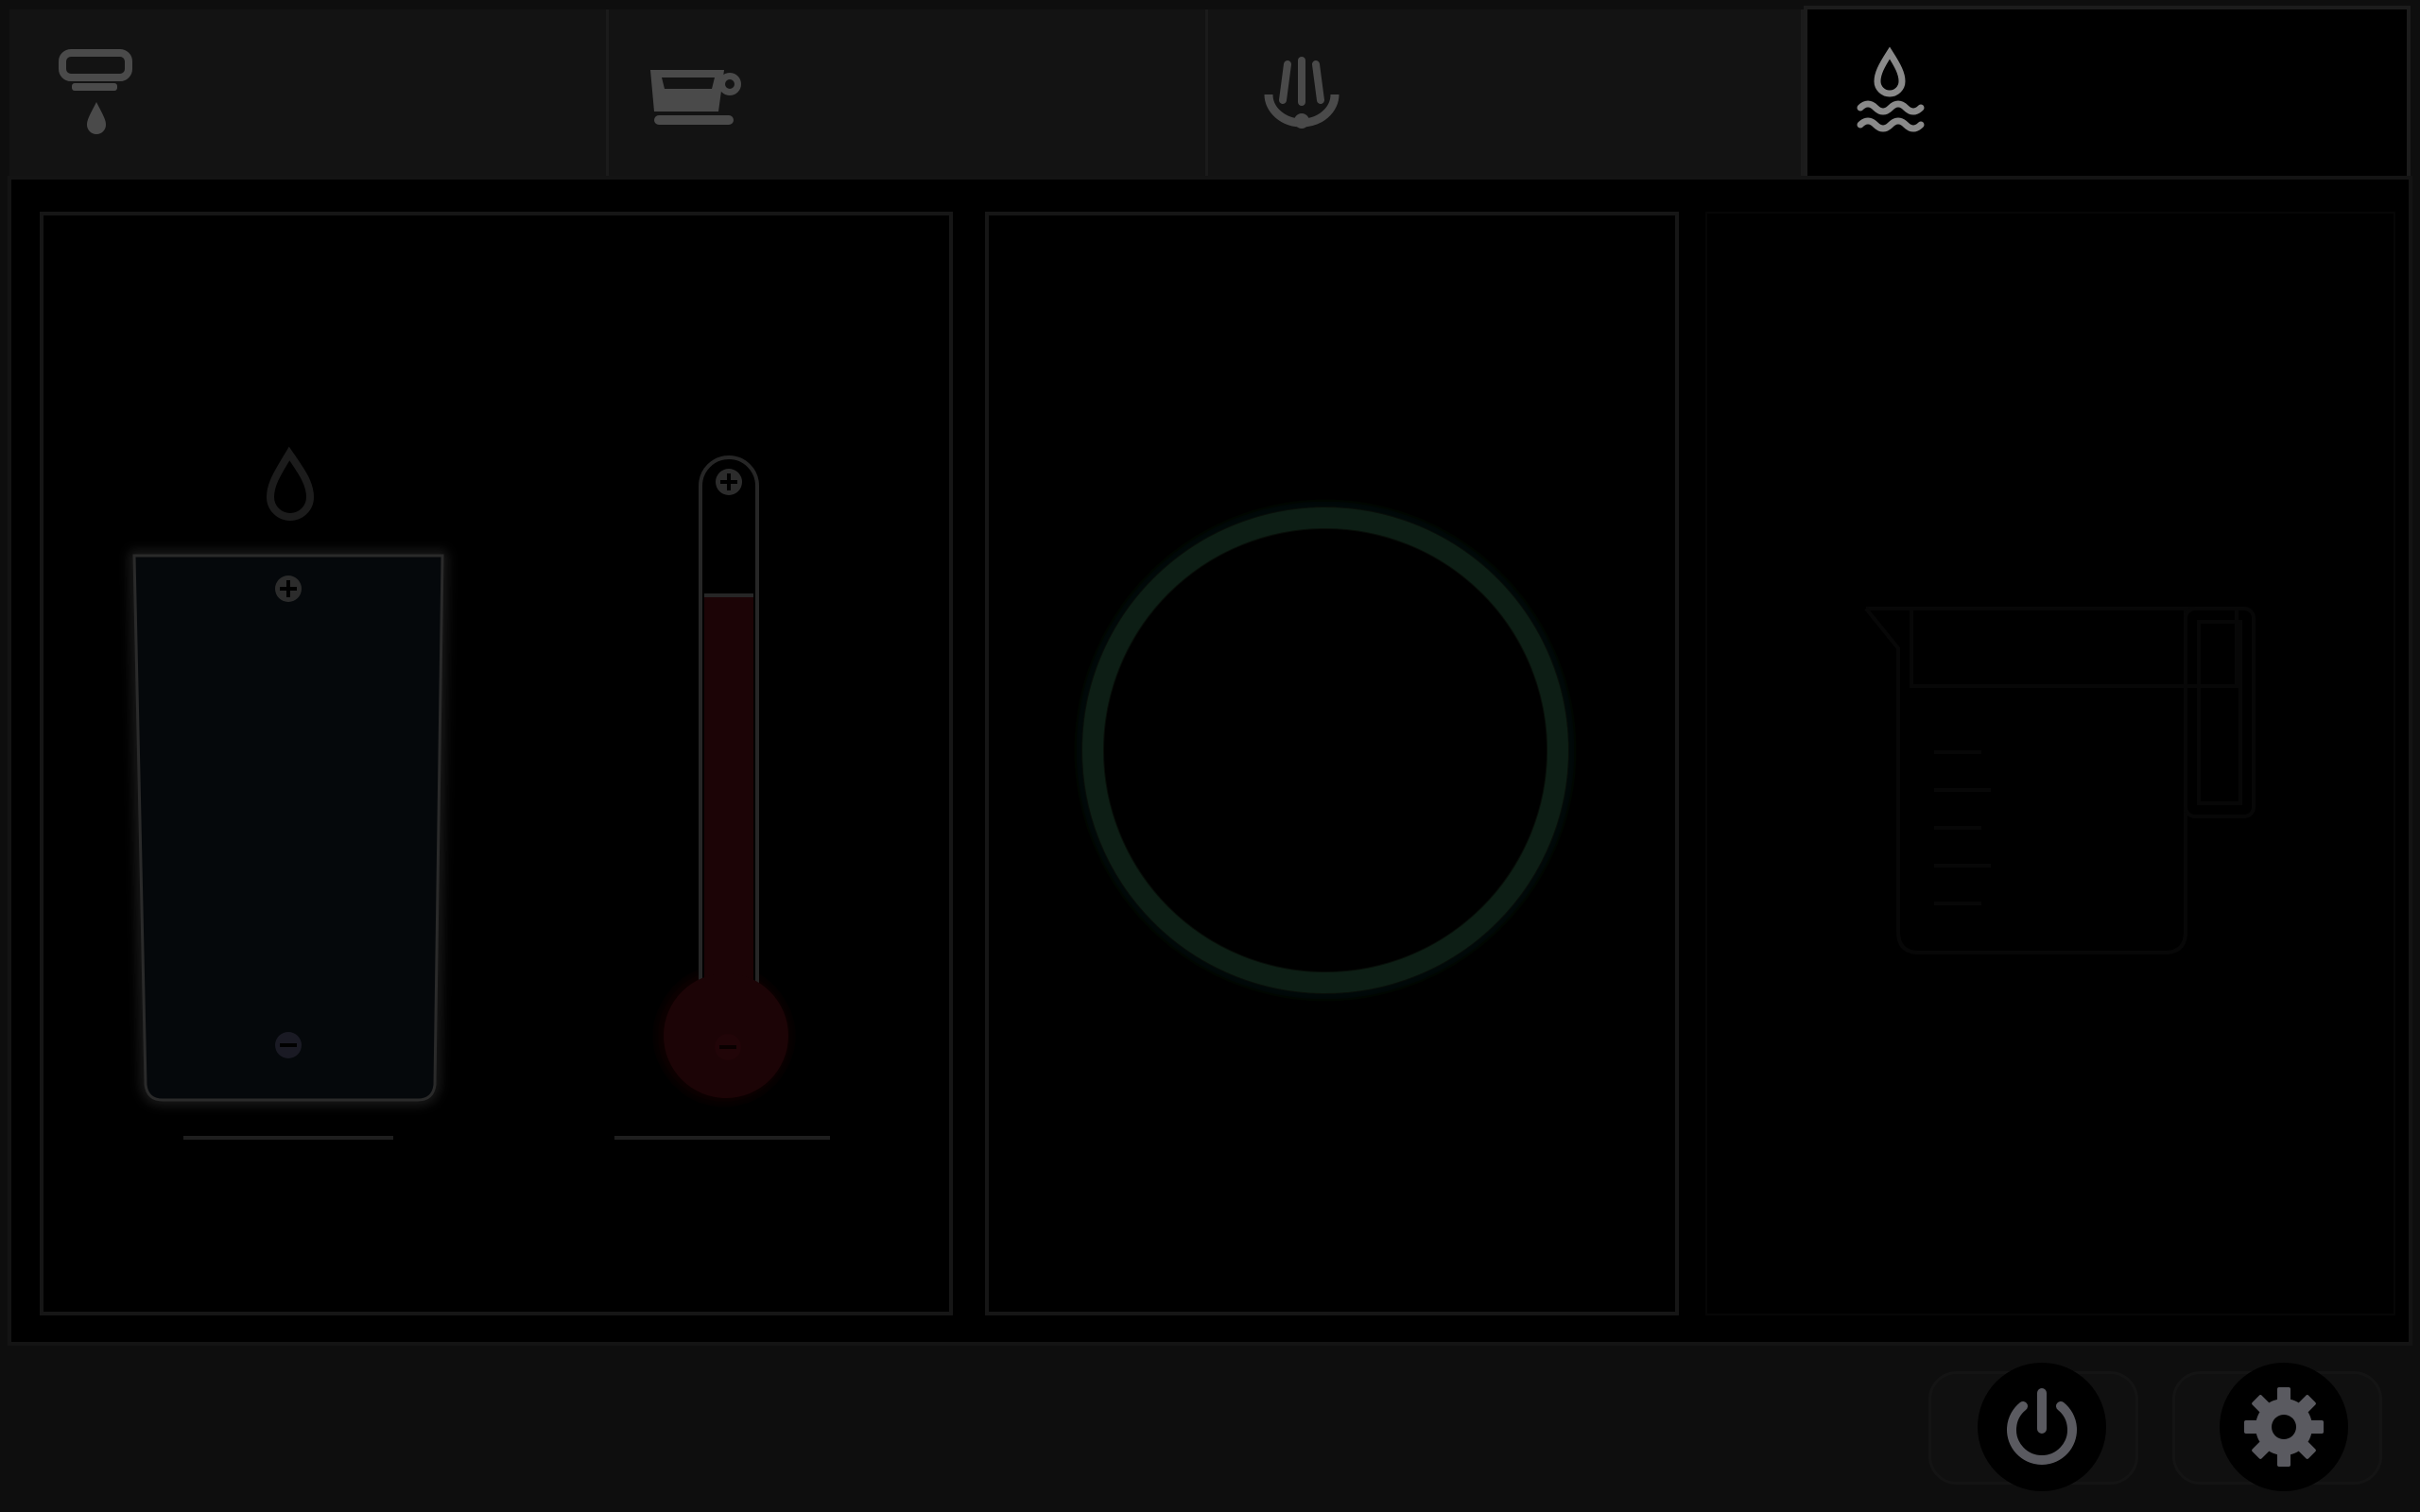 Image resolution: width=2420 pixels, height=1512 pixels. I want to click on coffee-cup-icon, so click(696, 97).